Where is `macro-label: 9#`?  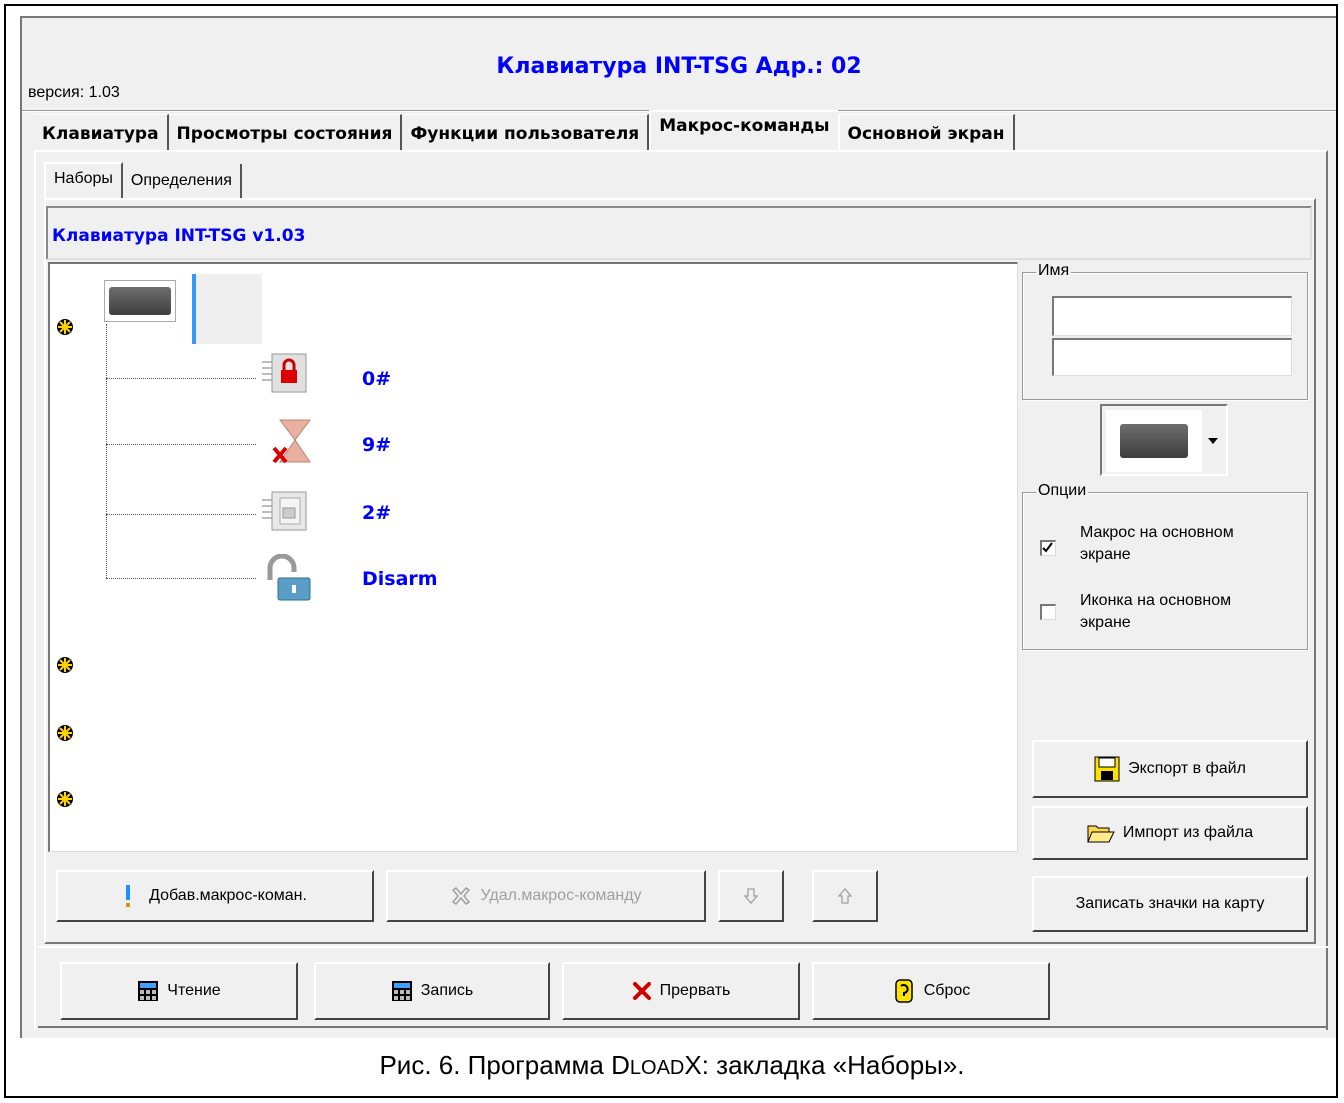
macro-label: 9# is located at coordinates (376, 445).